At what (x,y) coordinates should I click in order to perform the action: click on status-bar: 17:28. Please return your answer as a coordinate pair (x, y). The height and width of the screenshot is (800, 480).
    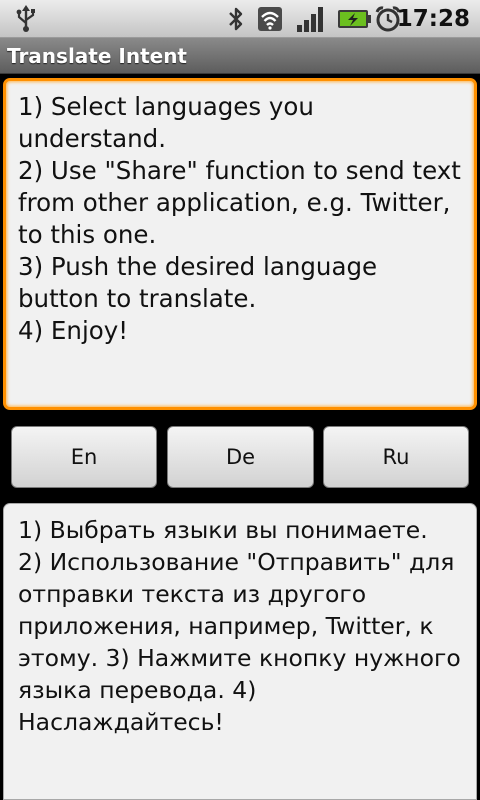
    Looking at the image, I should click on (240, 19).